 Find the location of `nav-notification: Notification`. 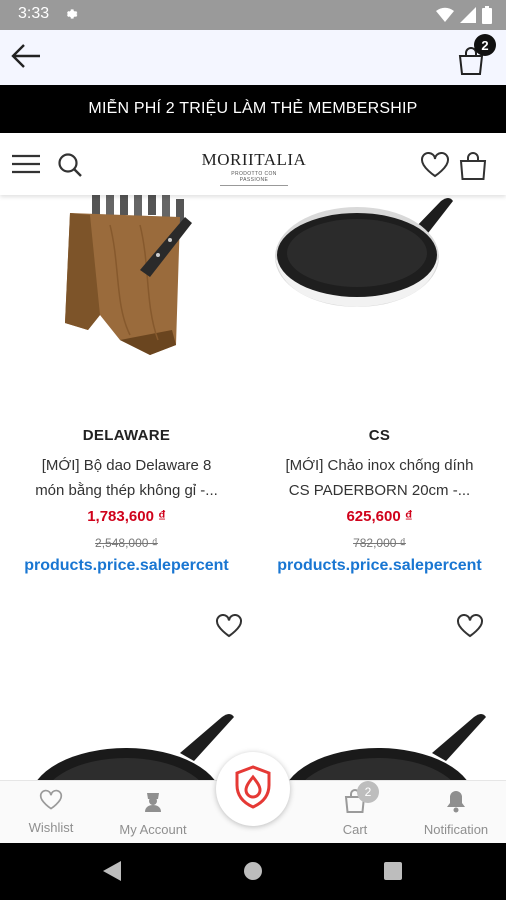

nav-notification: Notification is located at coordinates (456, 813).